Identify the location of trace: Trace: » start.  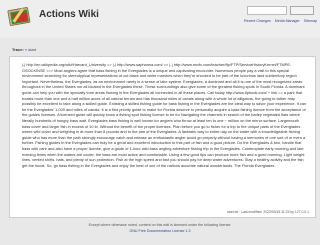
(24, 49).